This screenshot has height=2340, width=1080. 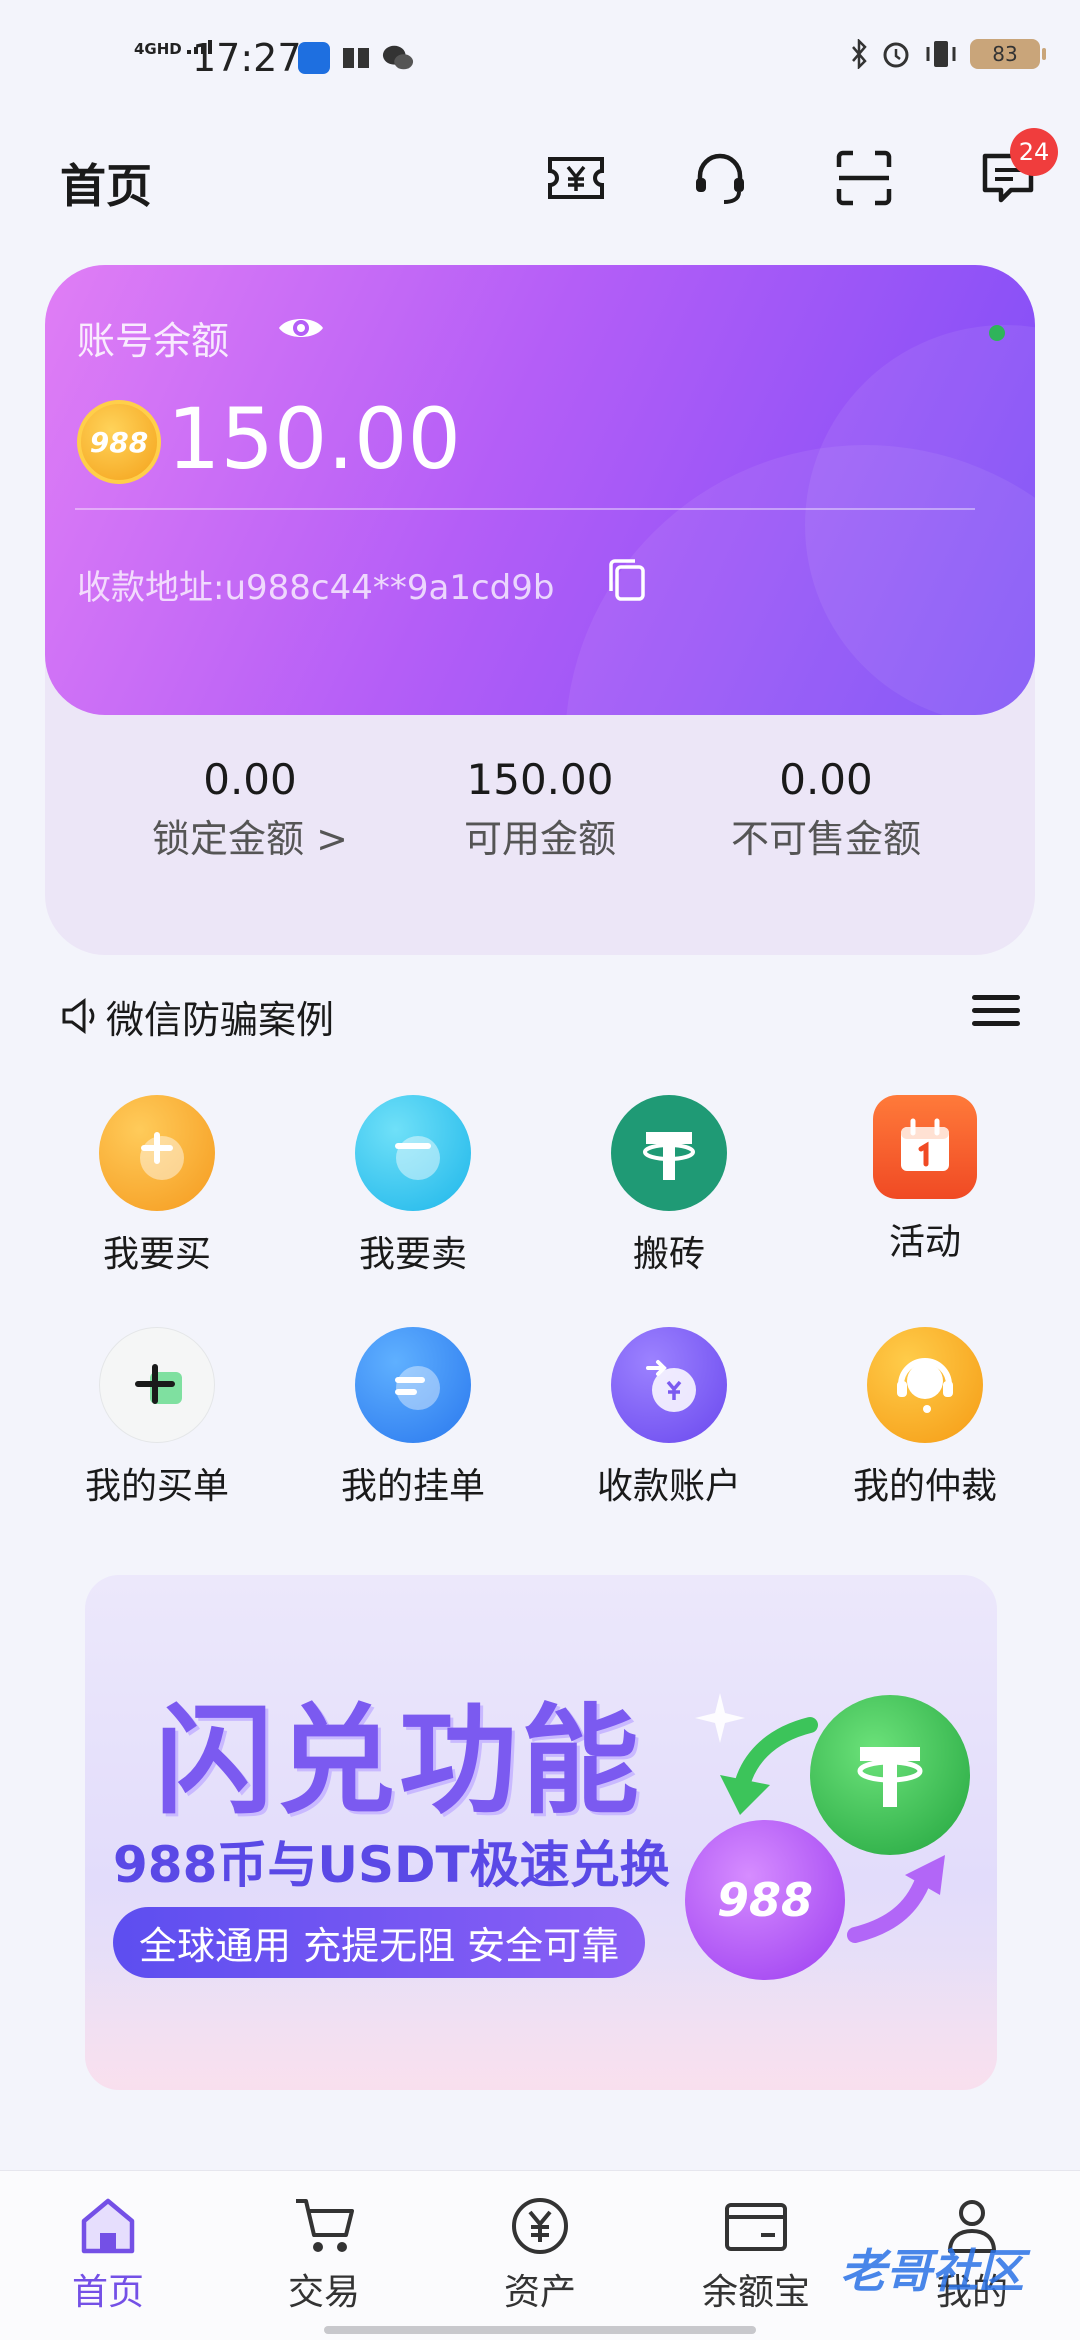 I want to click on home-icon, so click(x=108, y=2226).